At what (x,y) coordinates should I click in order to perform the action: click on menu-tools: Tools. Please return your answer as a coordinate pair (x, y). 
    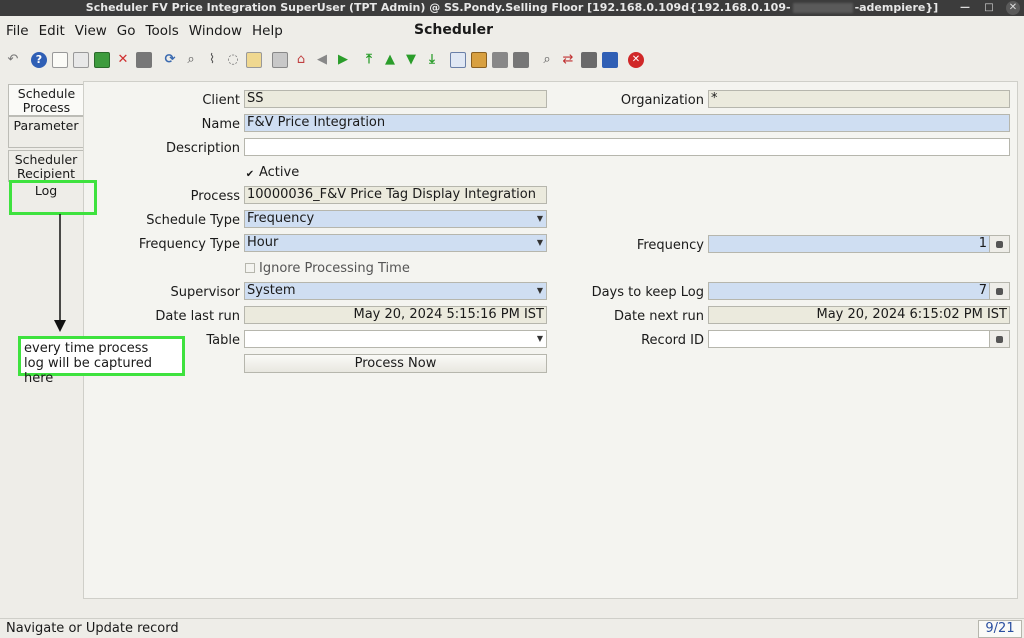
    Looking at the image, I should click on (162, 31).